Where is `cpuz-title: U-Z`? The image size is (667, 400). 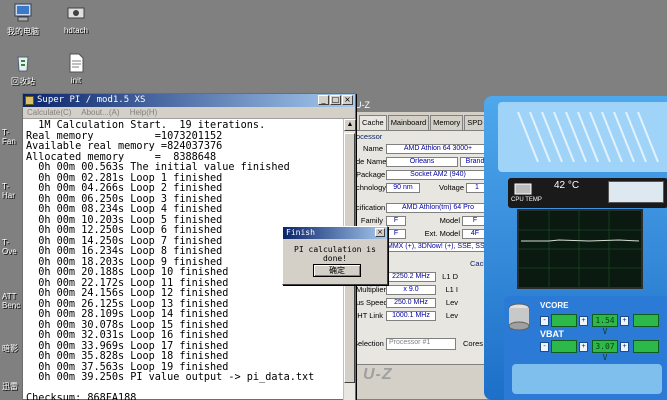
cpuz-title: U-Z is located at coordinates (426, 105).